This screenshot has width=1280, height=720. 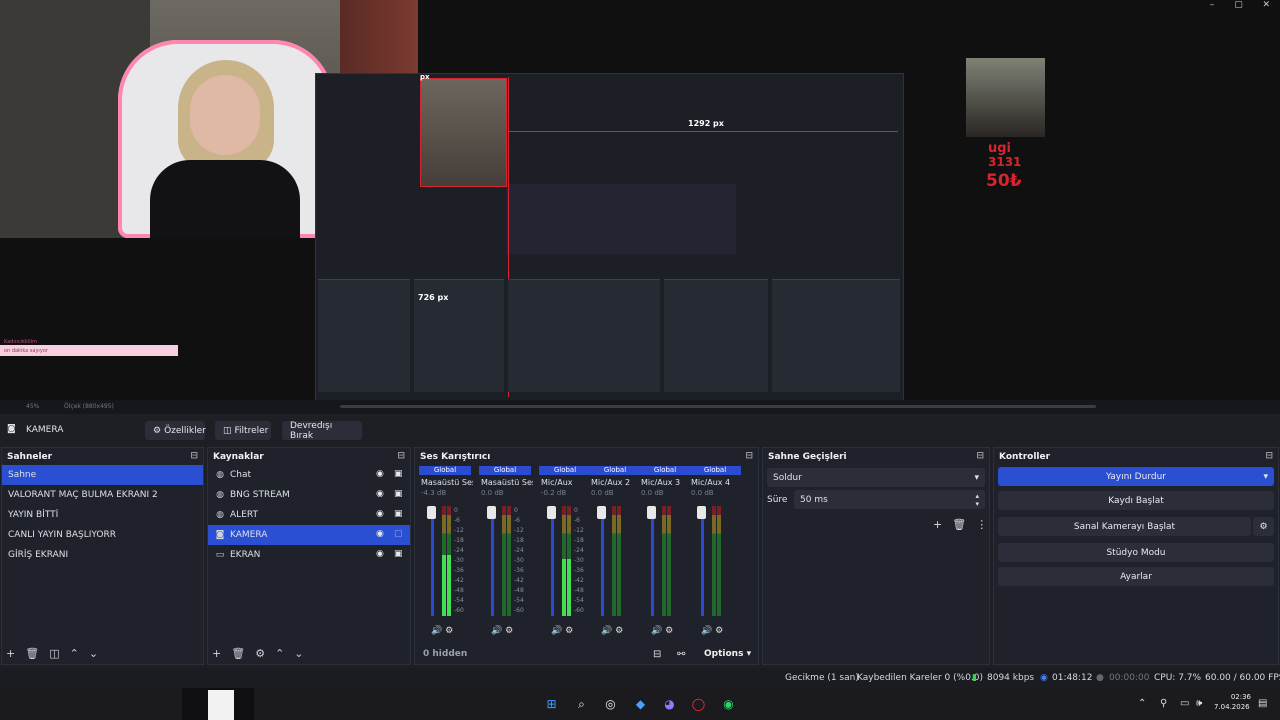 I want to click on start-virtual-camera-button: Sanal Kamerayı Başlat, so click(x=1124, y=526).